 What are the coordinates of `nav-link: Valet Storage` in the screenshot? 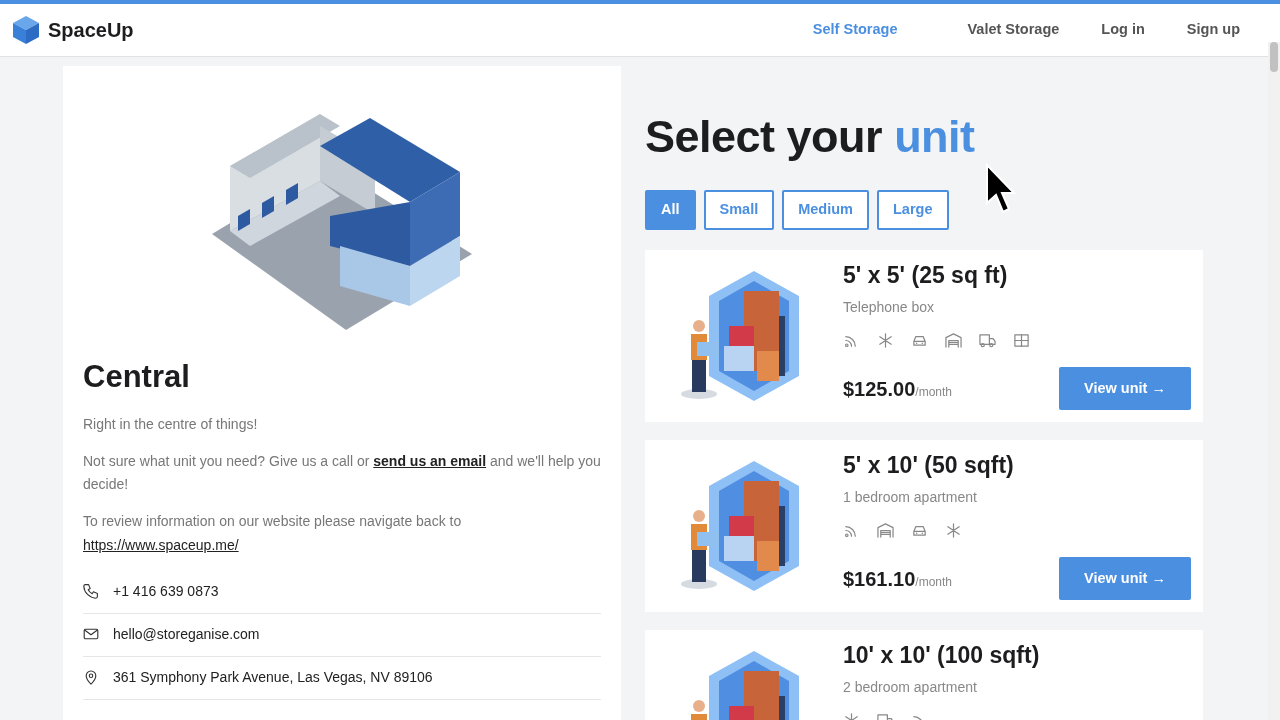 It's located at (1013, 30).